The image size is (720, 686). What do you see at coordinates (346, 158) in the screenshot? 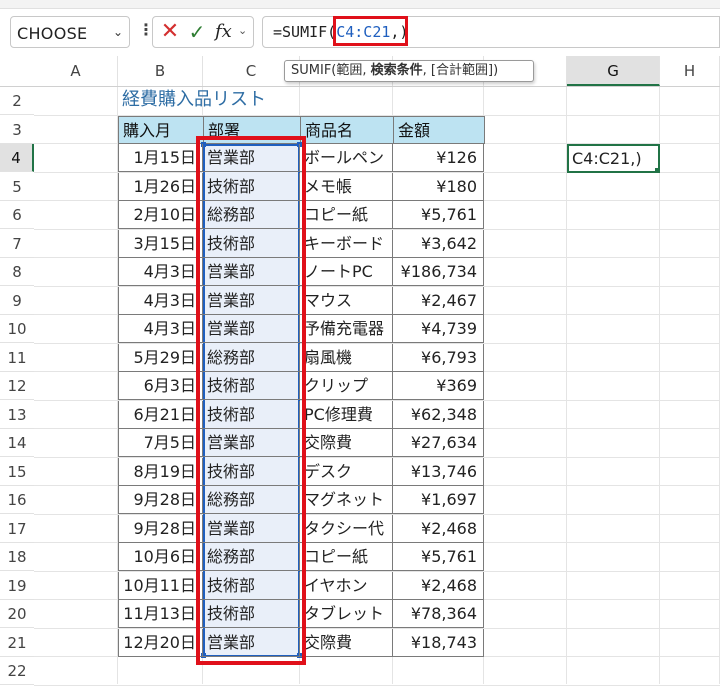
I see `table-cell: ボールペン` at bounding box center [346, 158].